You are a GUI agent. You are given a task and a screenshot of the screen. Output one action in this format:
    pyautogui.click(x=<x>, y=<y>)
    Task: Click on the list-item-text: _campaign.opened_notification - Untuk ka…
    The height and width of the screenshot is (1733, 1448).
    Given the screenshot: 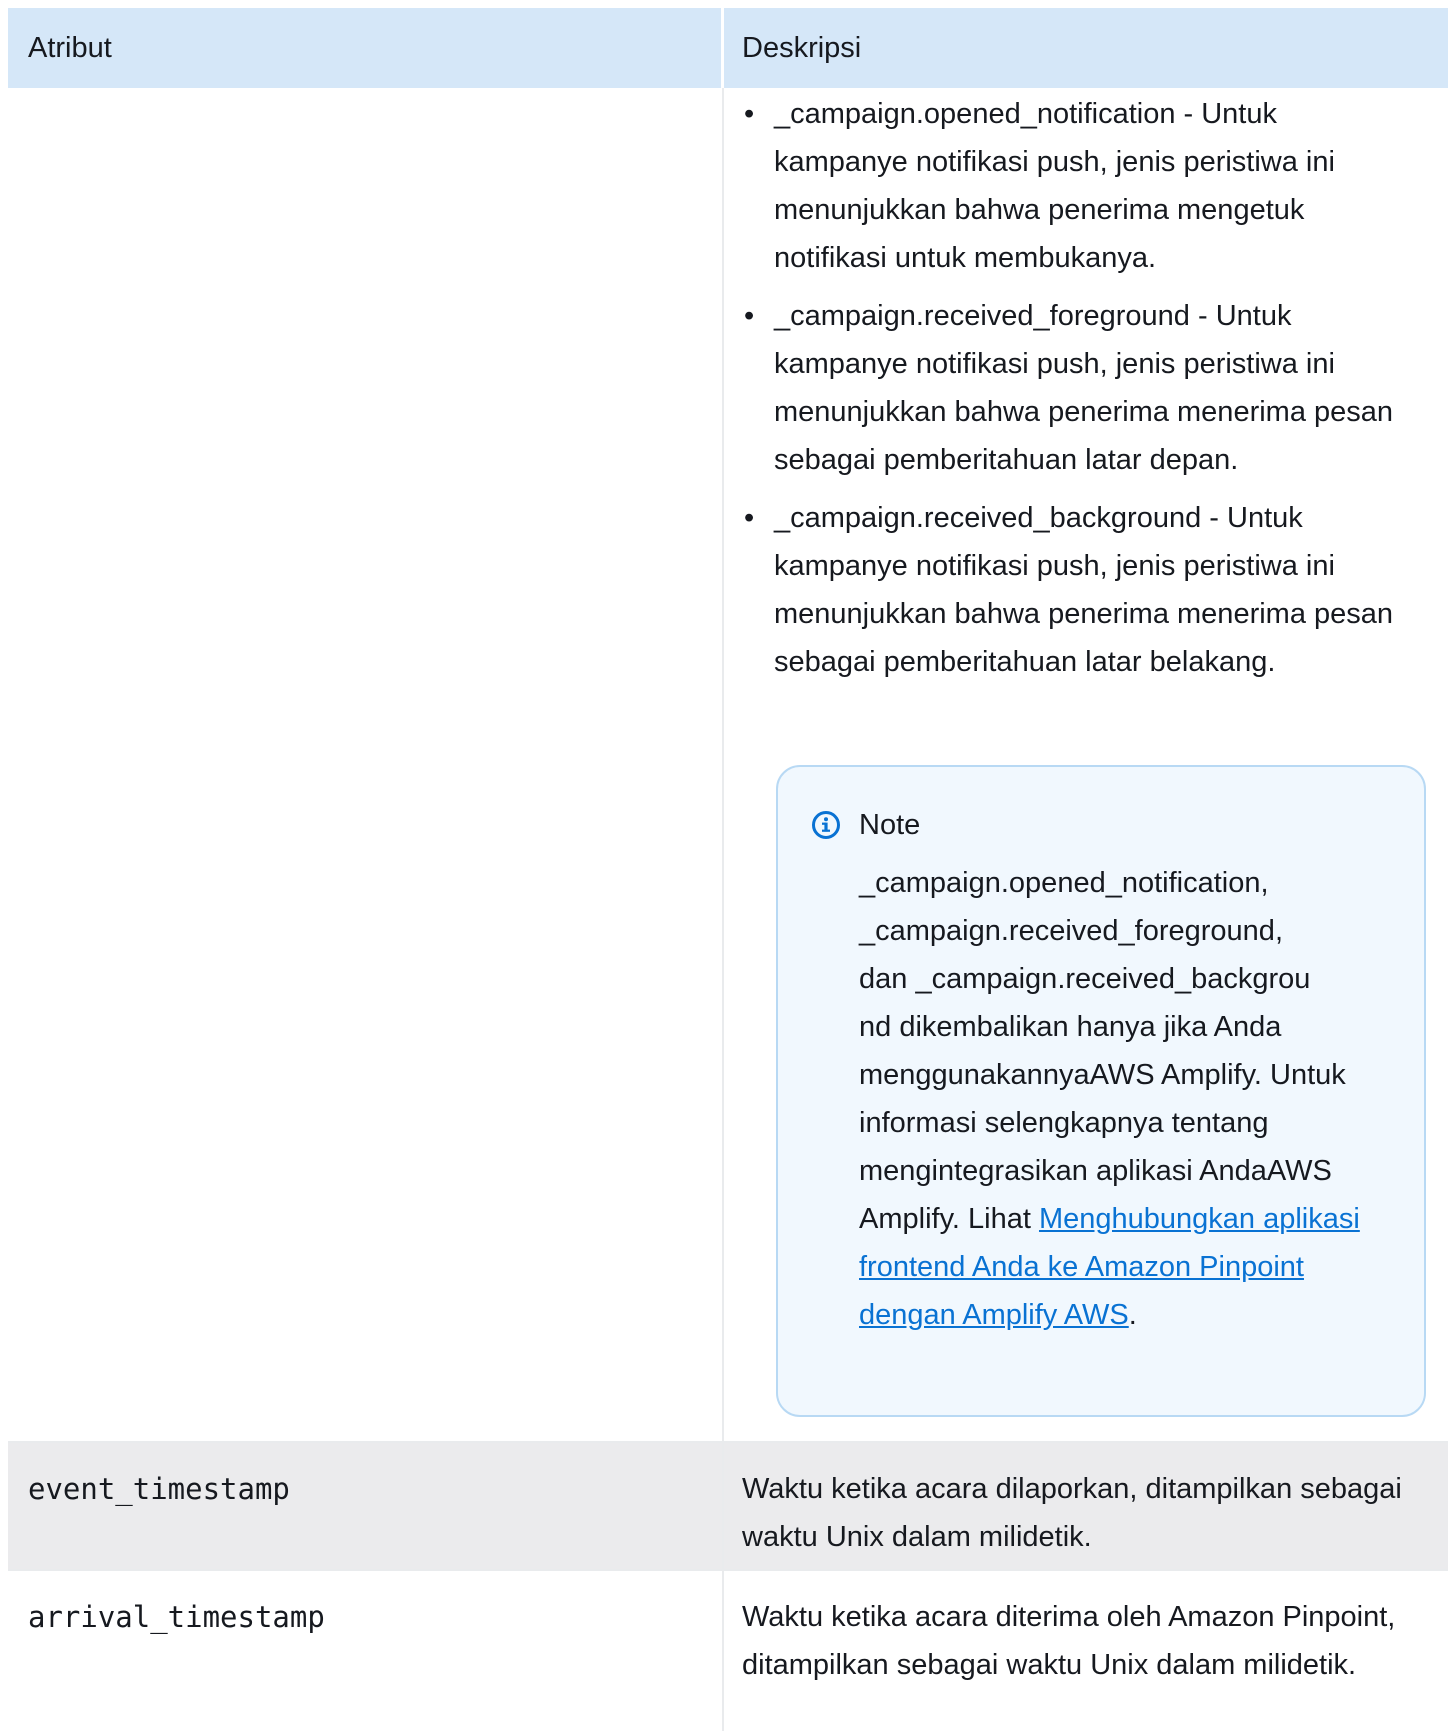 What is the action you would take?
    pyautogui.click(x=1054, y=186)
    